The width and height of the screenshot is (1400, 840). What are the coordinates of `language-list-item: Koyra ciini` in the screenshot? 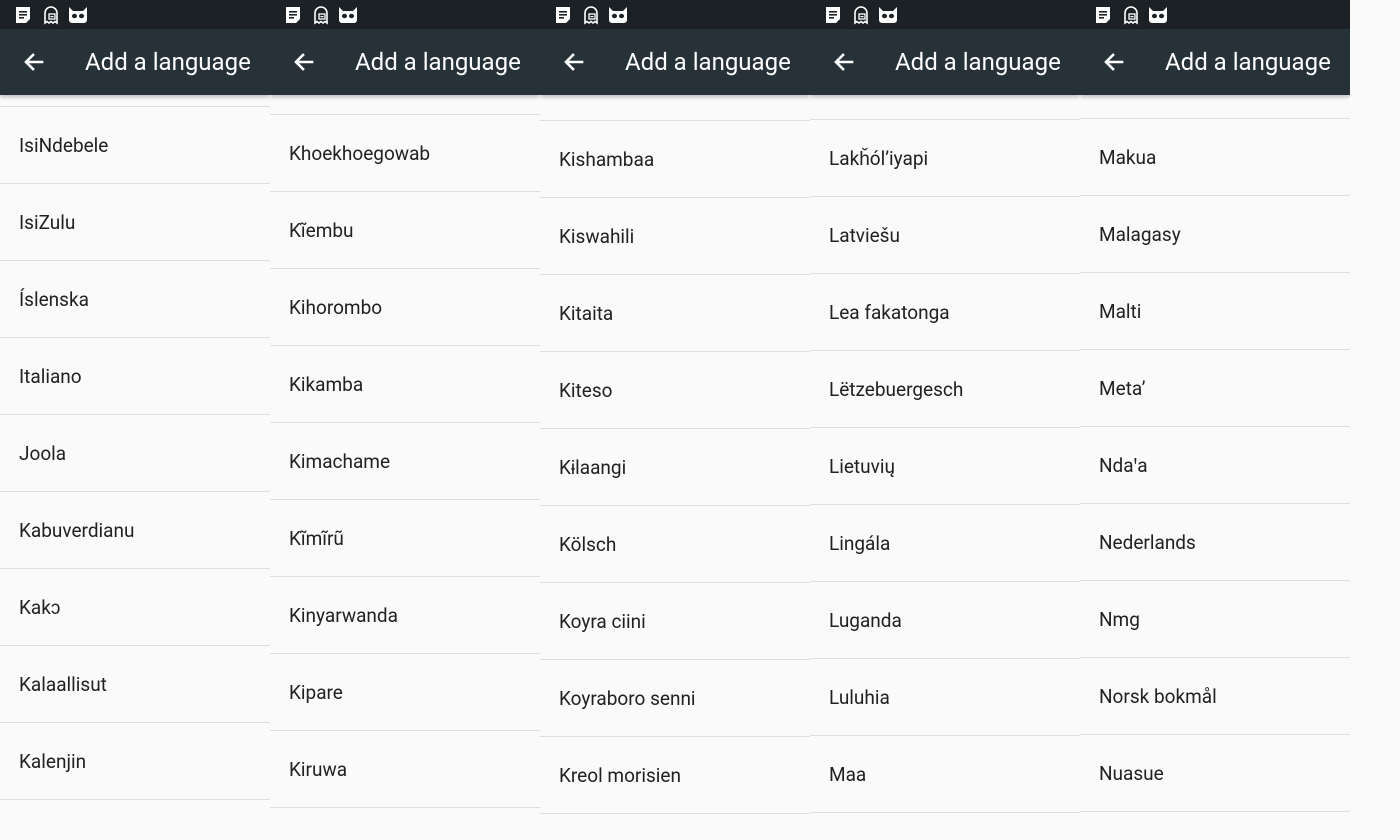 It's located at (675, 622).